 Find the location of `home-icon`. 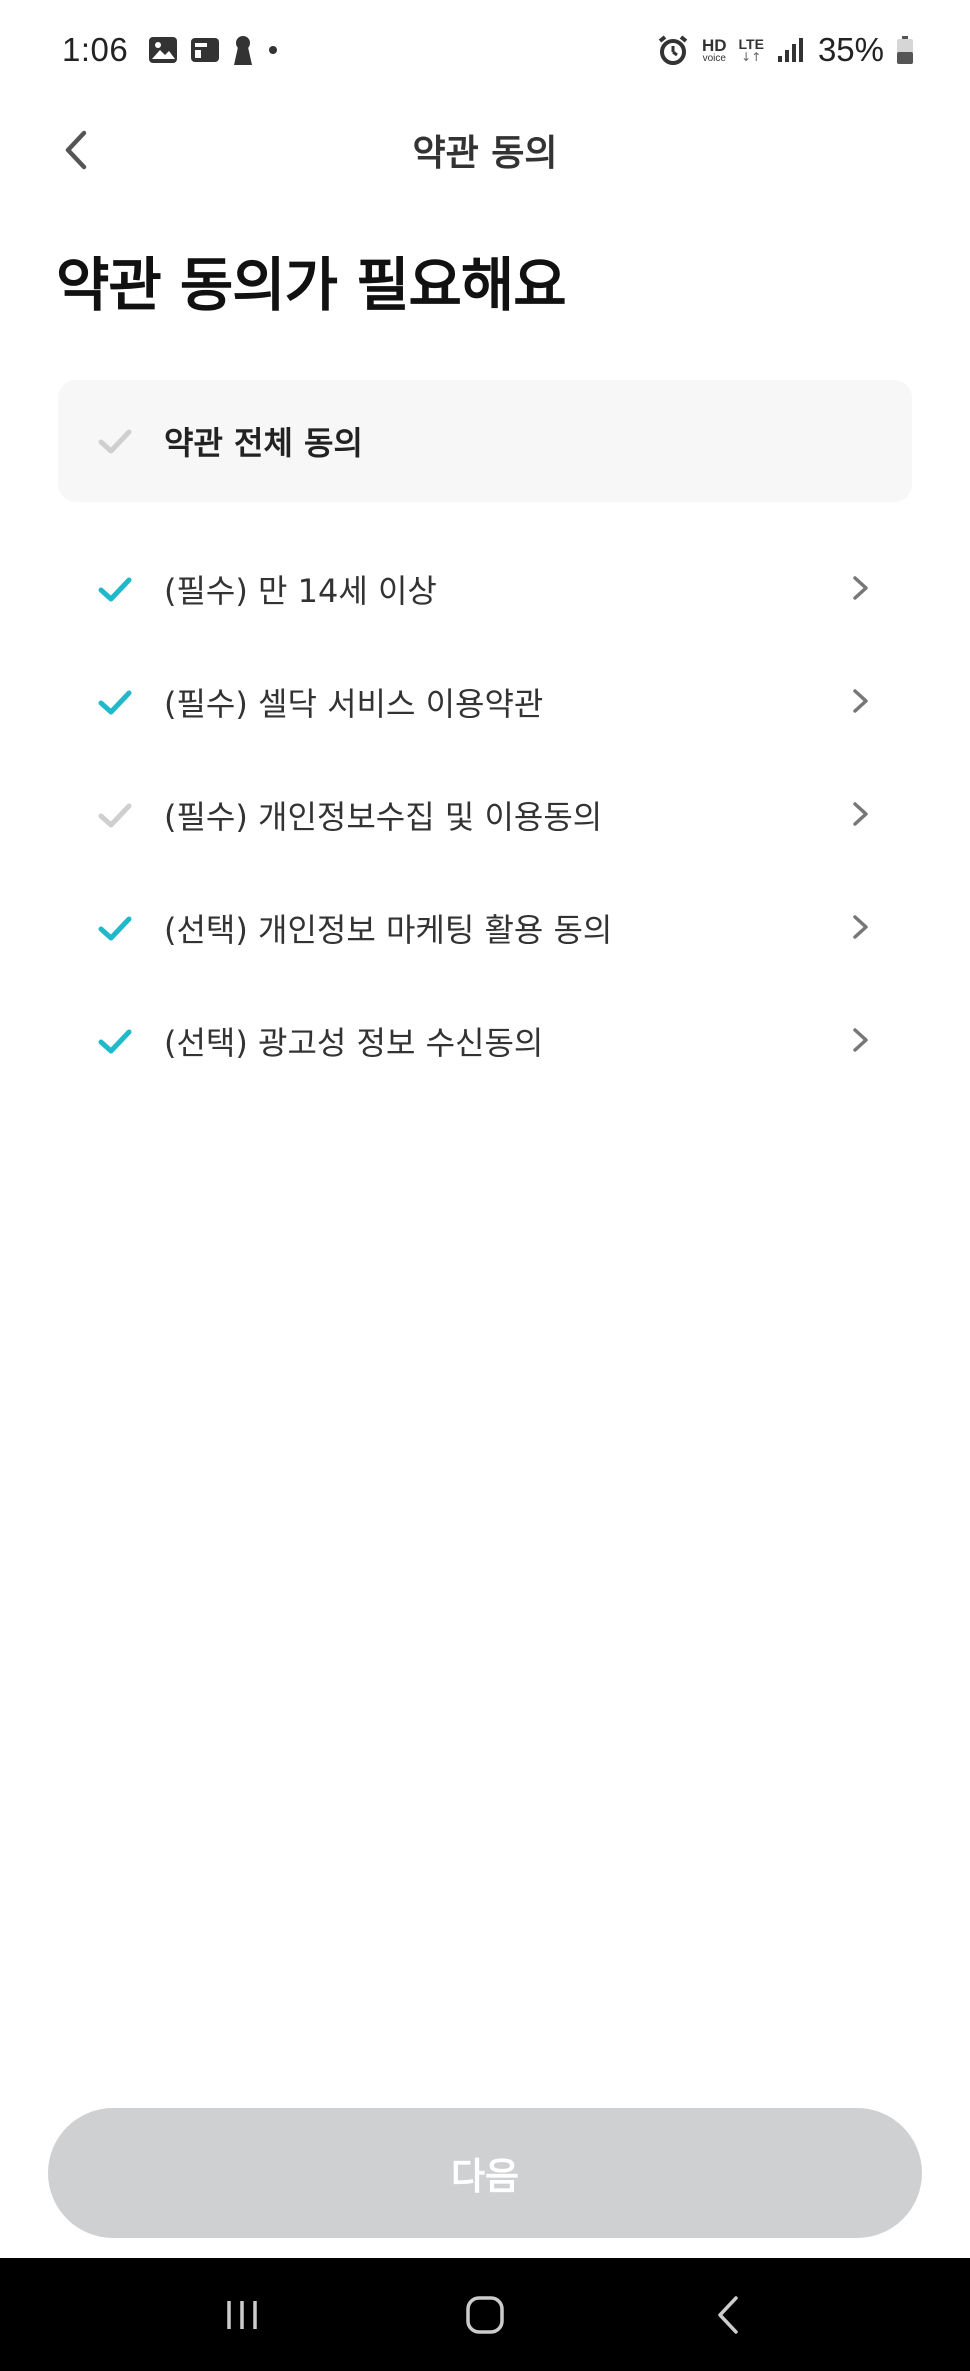

home-icon is located at coordinates (485, 2314).